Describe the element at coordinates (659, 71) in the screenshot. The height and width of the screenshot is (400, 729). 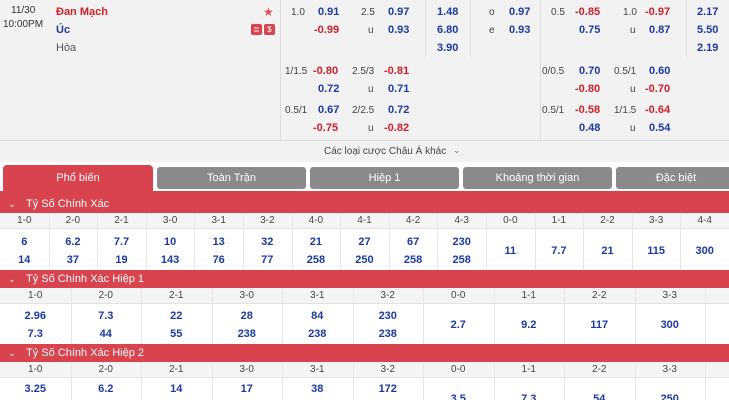
I see `over-odd: 0.60` at that location.